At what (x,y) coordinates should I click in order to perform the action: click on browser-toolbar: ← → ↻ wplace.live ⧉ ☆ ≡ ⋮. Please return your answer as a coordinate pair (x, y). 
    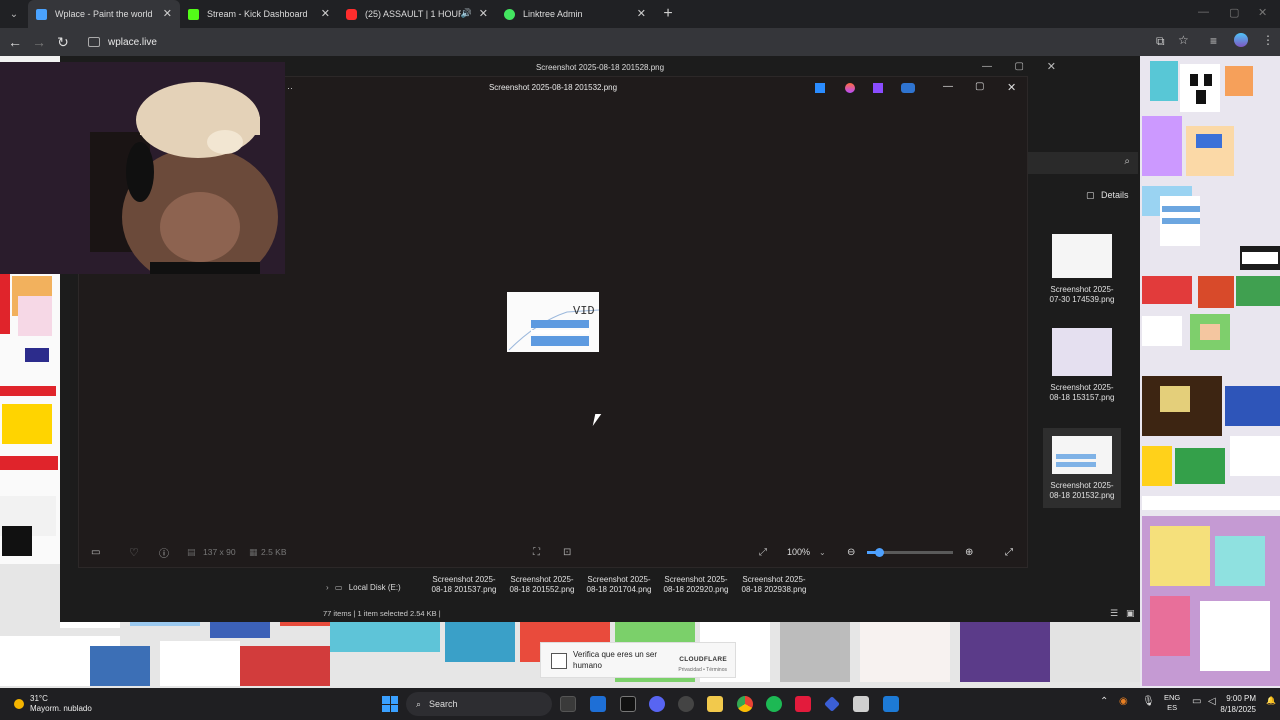
    Looking at the image, I should click on (640, 42).